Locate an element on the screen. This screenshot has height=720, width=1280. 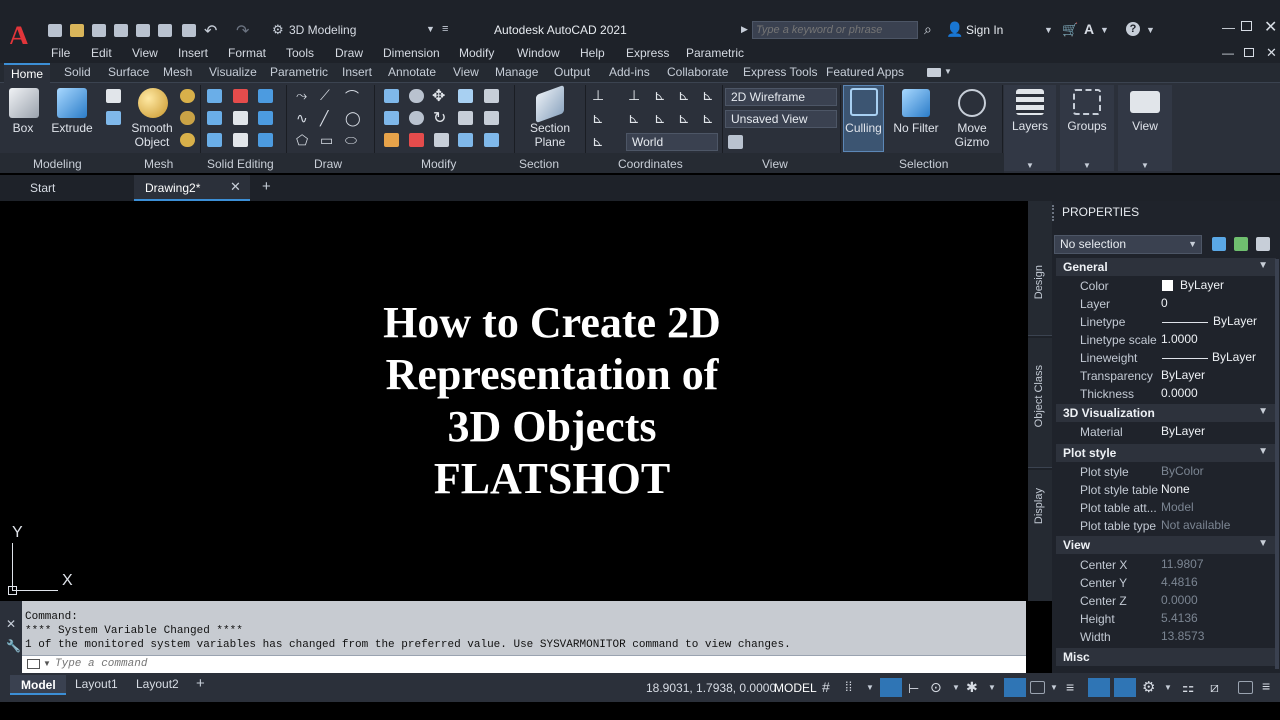
panel-section: Section is located at coordinates (539, 164).